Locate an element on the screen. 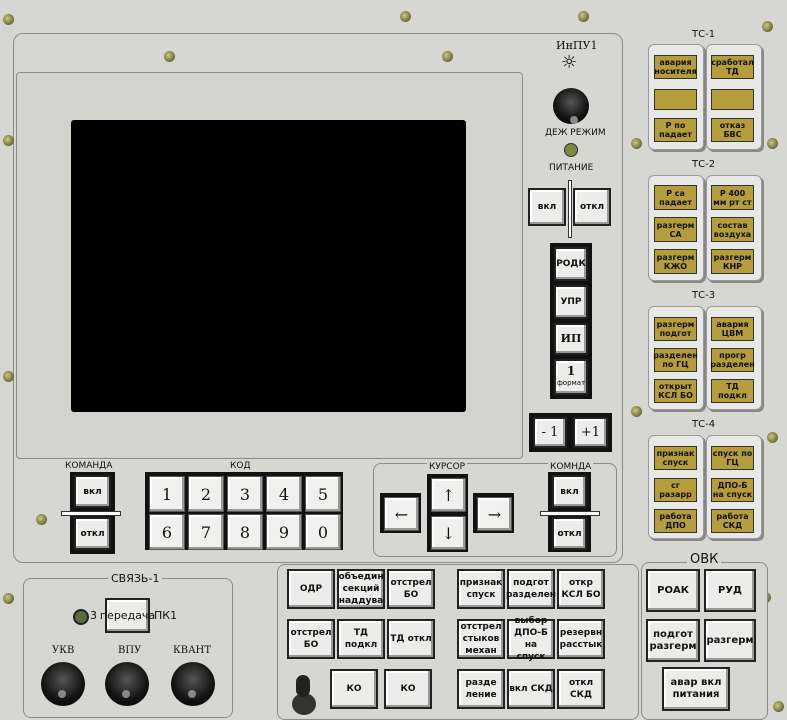  ko-button-1: КО is located at coordinates (354, 689).